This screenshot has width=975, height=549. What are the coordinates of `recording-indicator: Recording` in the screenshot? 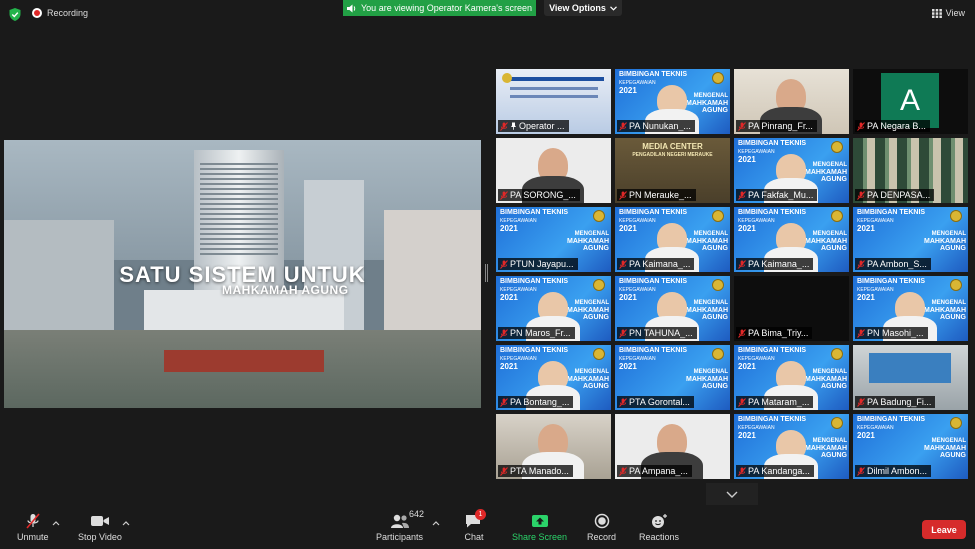 It's located at (60, 13).